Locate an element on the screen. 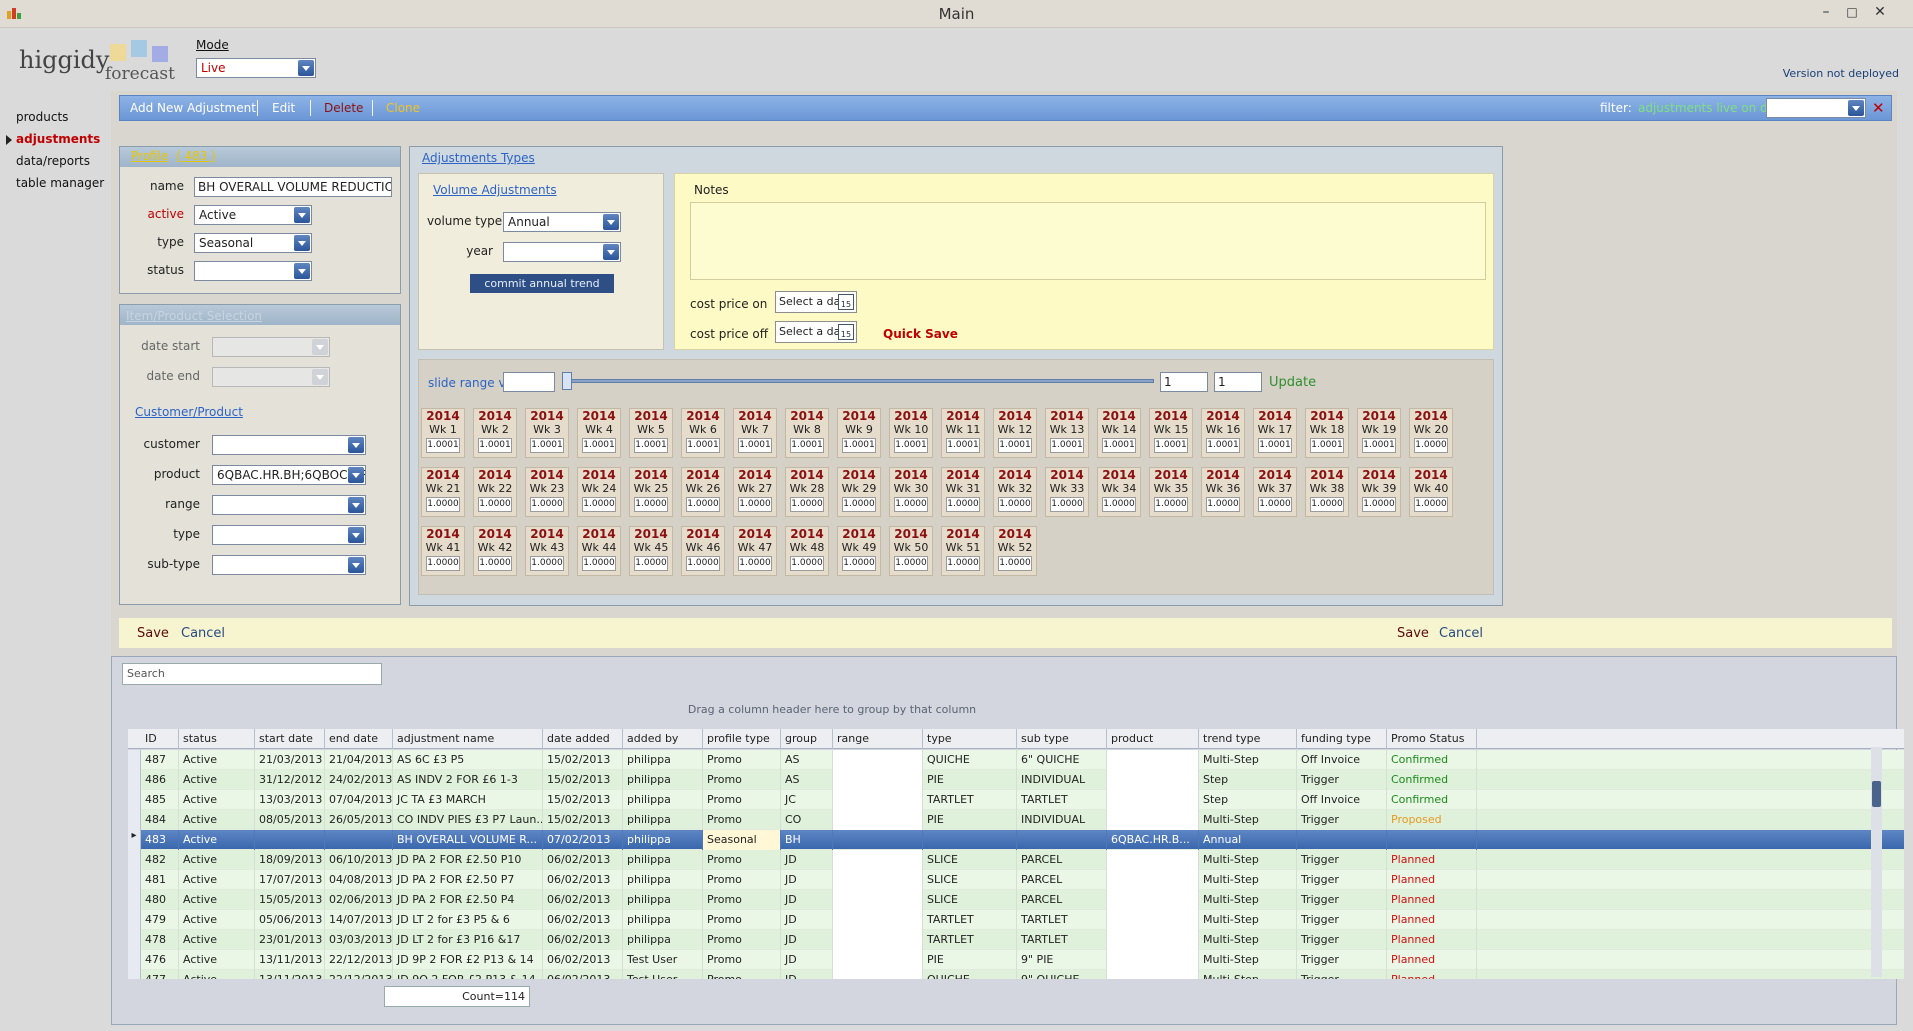 The image size is (1913, 1031). range-slider is located at coordinates (858, 382).